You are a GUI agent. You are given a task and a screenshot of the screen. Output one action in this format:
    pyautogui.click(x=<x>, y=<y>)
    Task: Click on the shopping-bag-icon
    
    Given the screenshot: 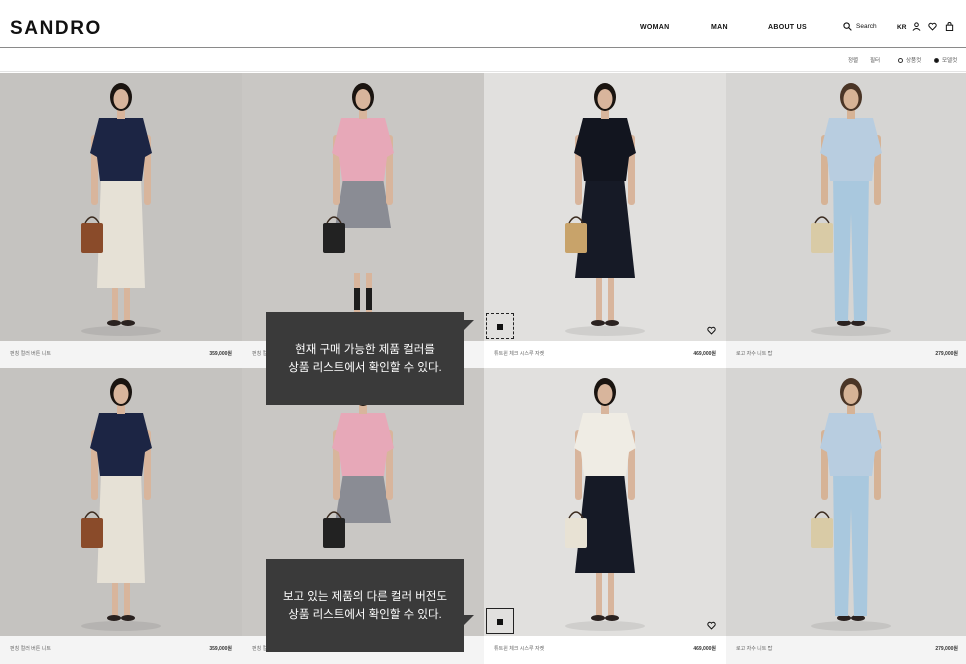 What is the action you would take?
    pyautogui.click(x=949, y=26)
    